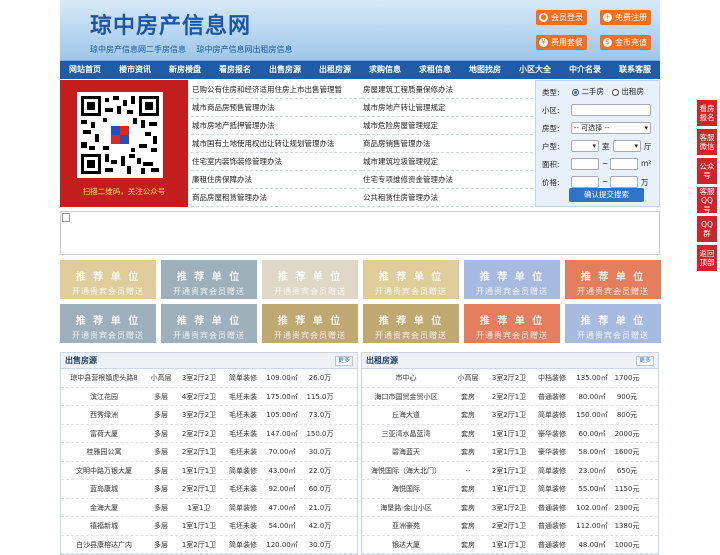 This screenshot has height=555, width=720. What do you see at coordinates (627, 146) in the screenshot?
I see `hall-select: ▾` at bounding box center [627, 146].